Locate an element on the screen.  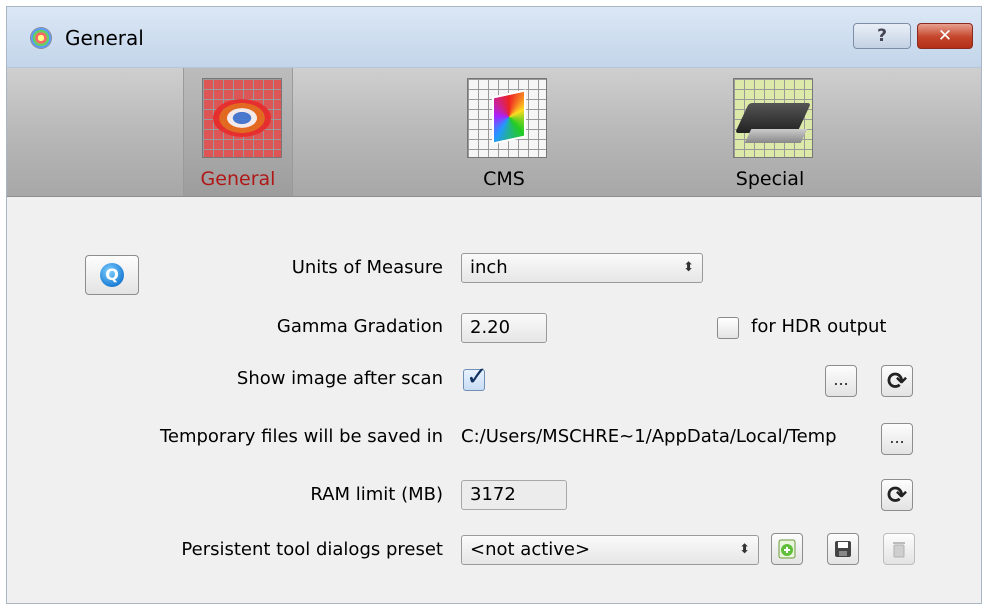
add-preset-icon is located at coordinates (787, 549).